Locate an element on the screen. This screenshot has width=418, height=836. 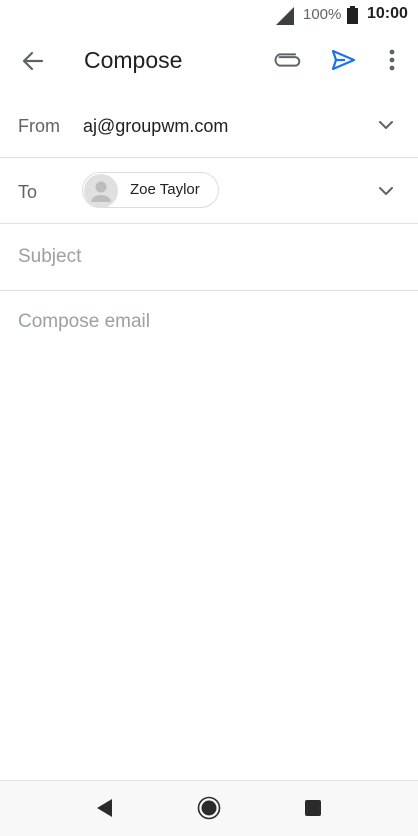
clock: 10:00 is located at coordinates (387, 13).